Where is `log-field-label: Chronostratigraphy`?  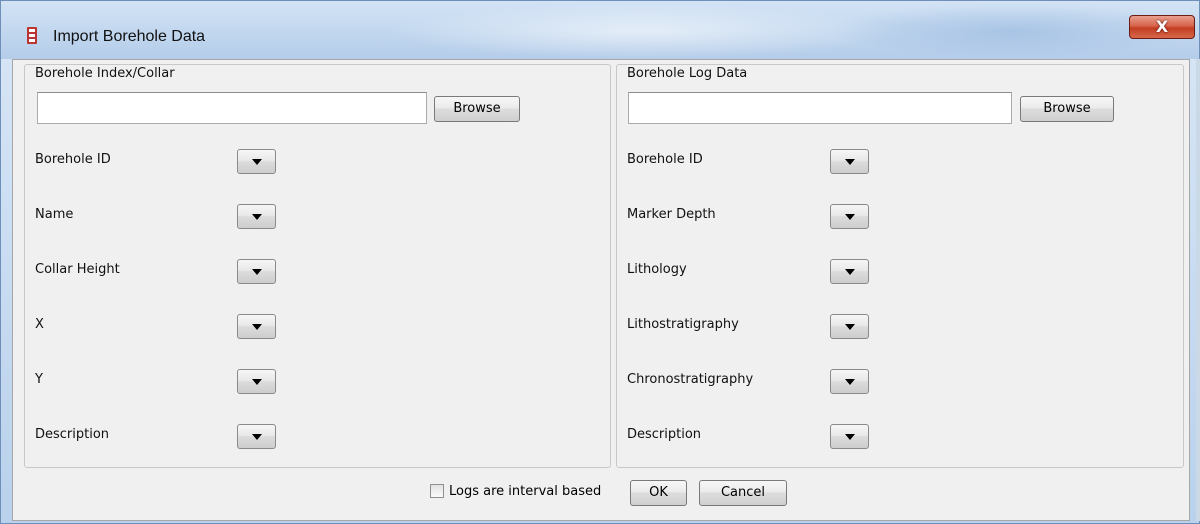
log-field-label: Chronostratigraphy is located at coordinates (690, 379).